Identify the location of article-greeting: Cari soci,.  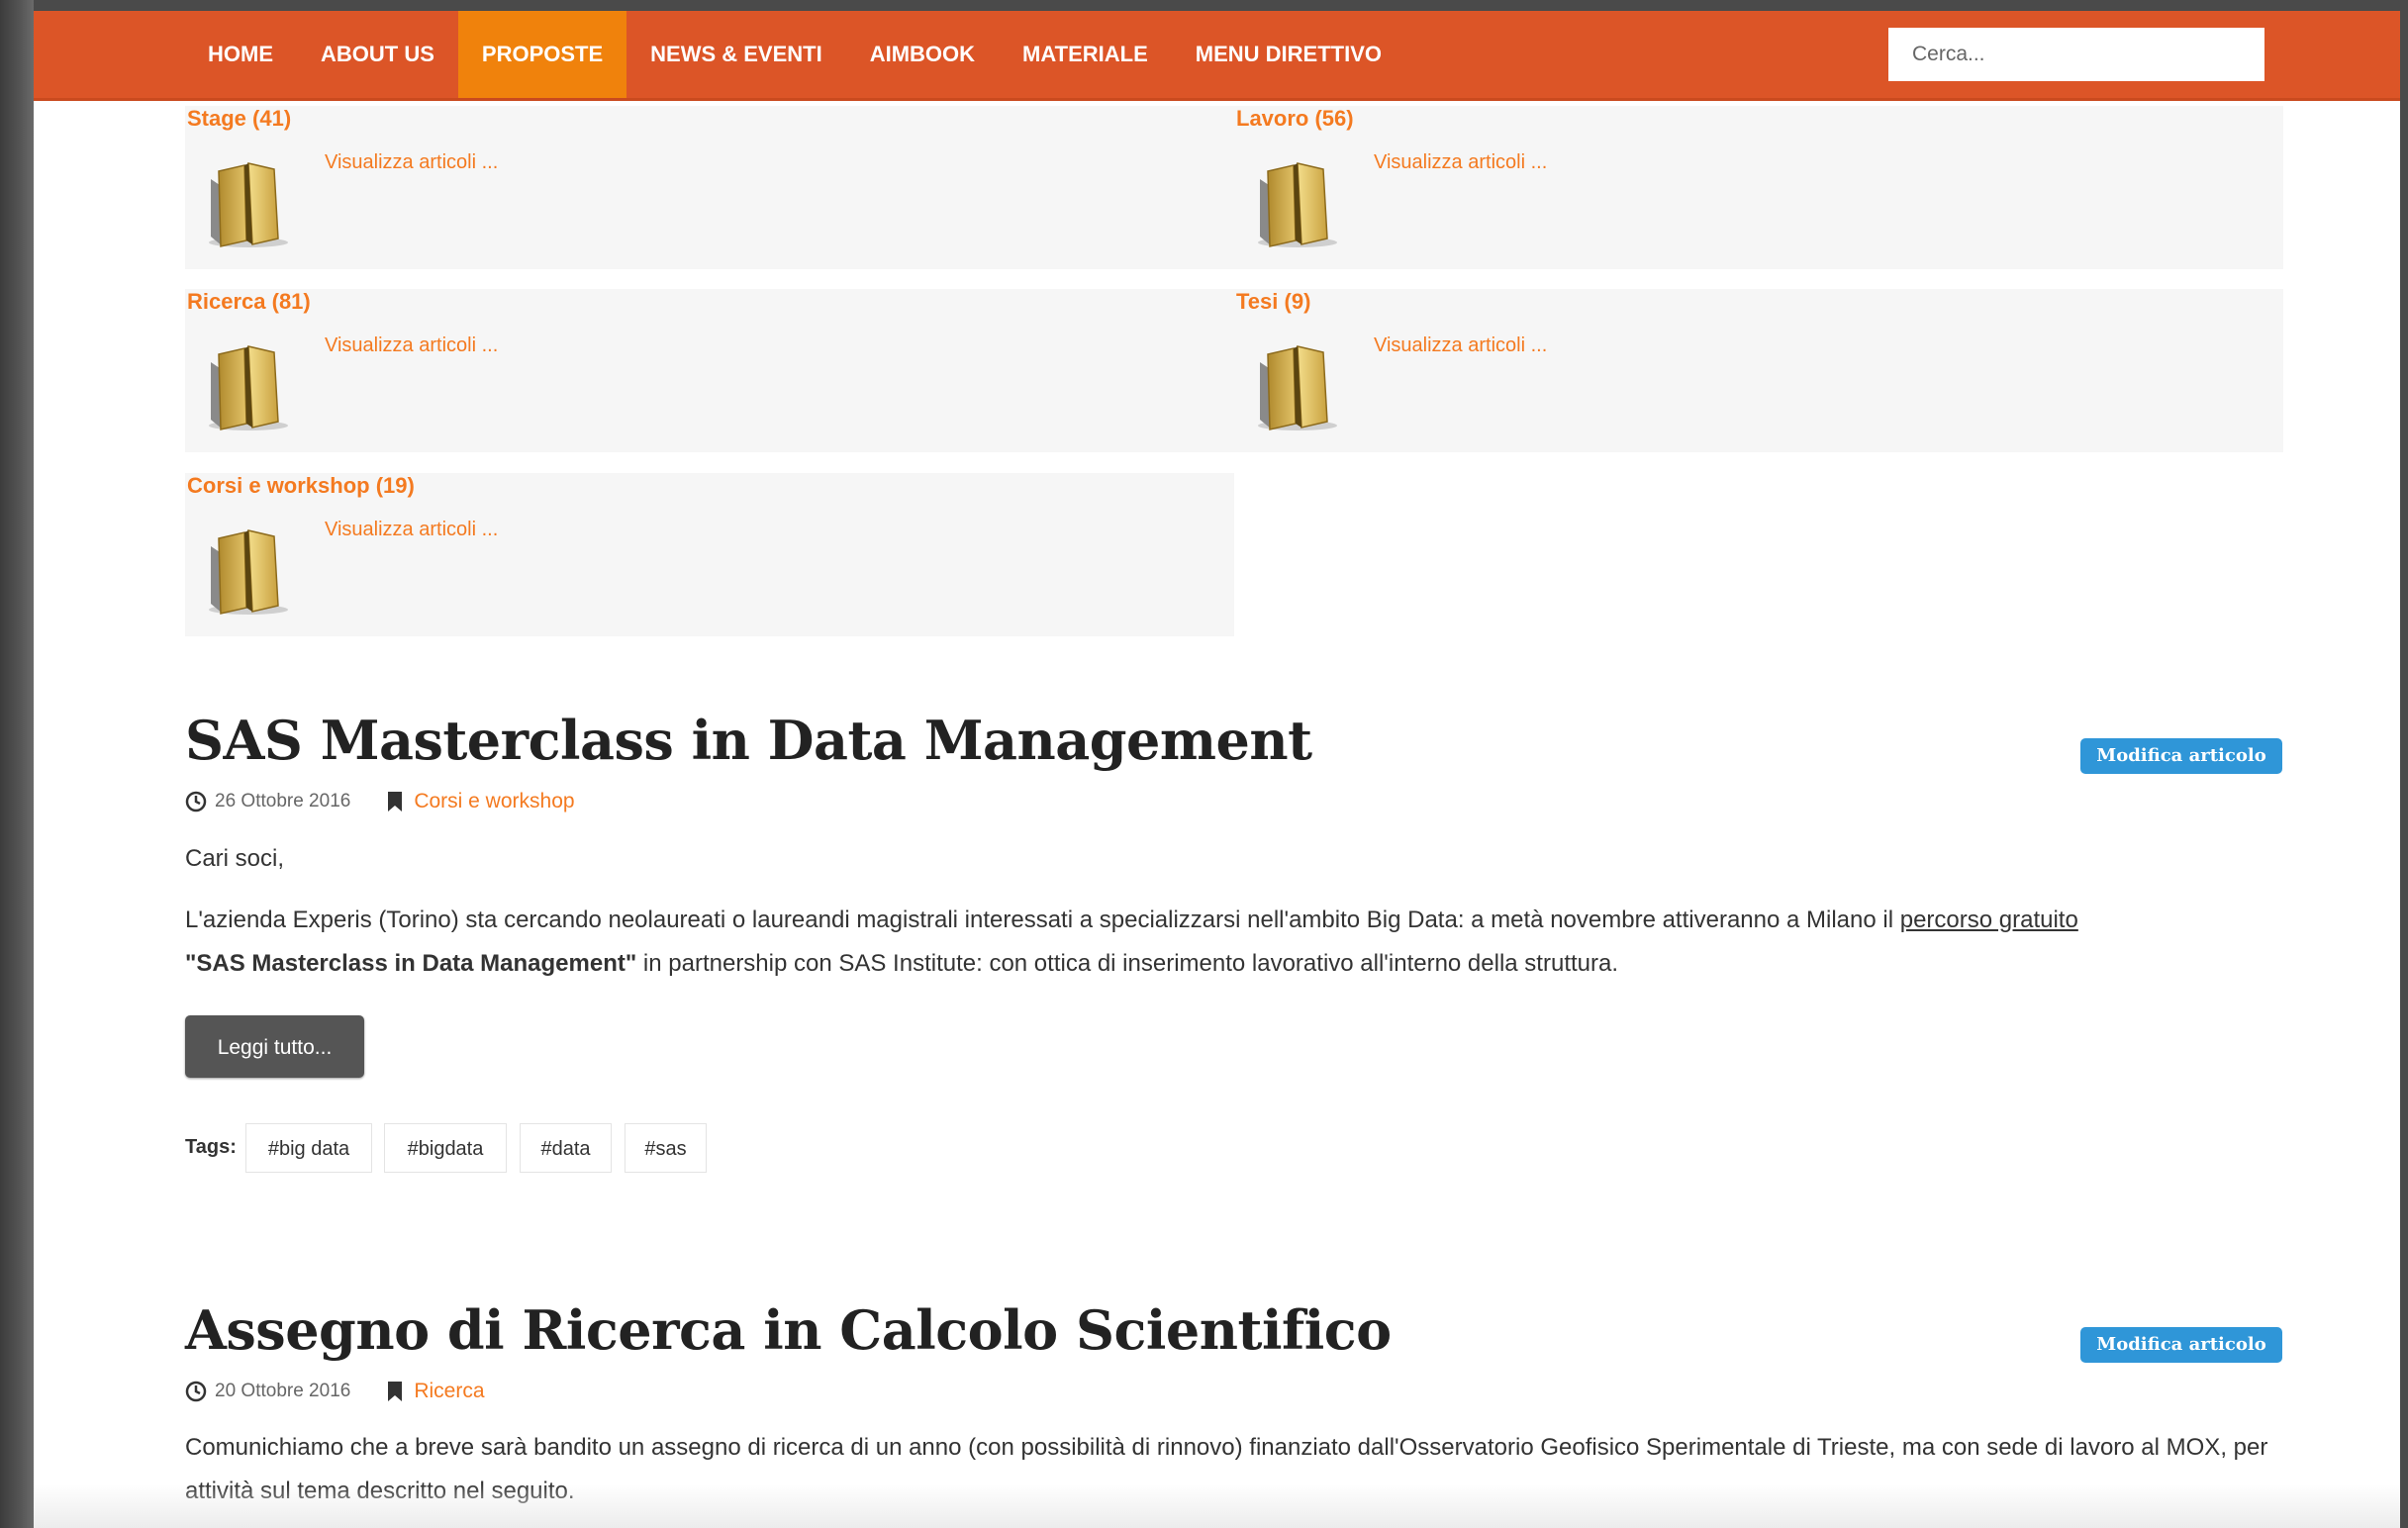
(235, 858).